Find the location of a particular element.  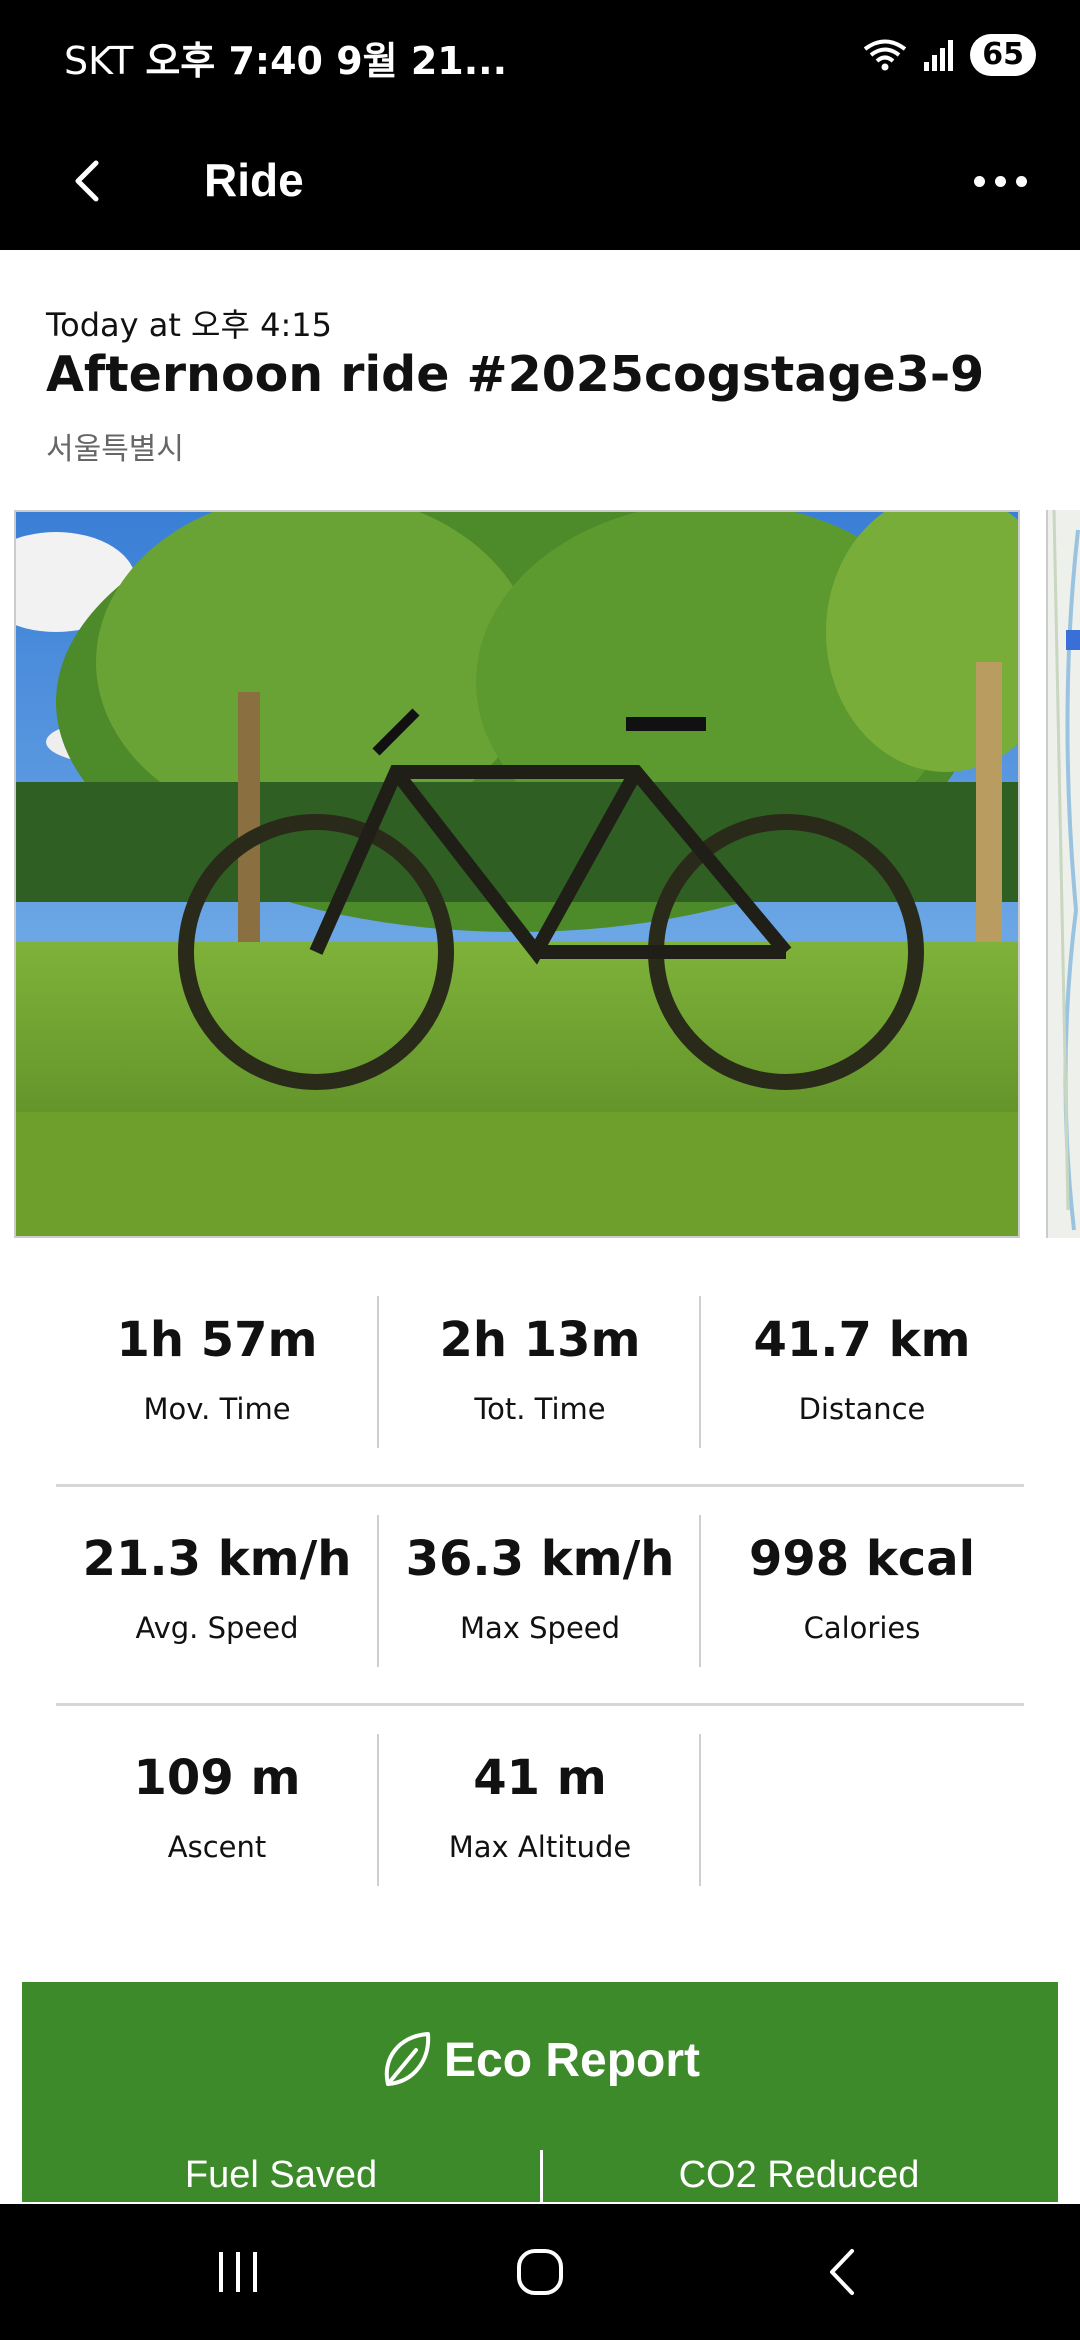

stat-value: 109 m is located at coordinates (217, 1778).